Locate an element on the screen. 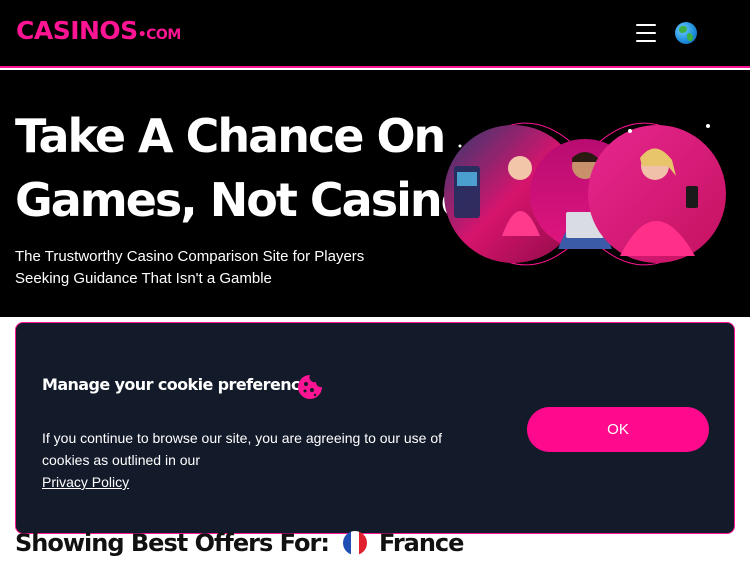 This screenshot has height=563, width=750. hero-subtitle-line2: Seeking Guidance That Isn't a Gamble is located at coordinates (143, 278).